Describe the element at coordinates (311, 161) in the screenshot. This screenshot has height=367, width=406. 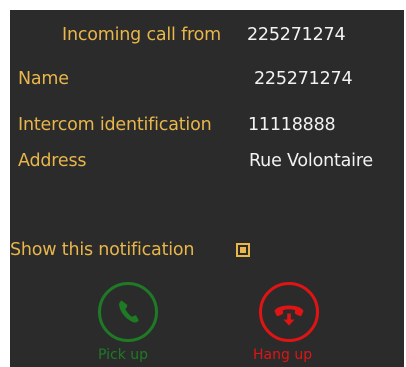
I see `address-value: Rue Volontaire` at that location.